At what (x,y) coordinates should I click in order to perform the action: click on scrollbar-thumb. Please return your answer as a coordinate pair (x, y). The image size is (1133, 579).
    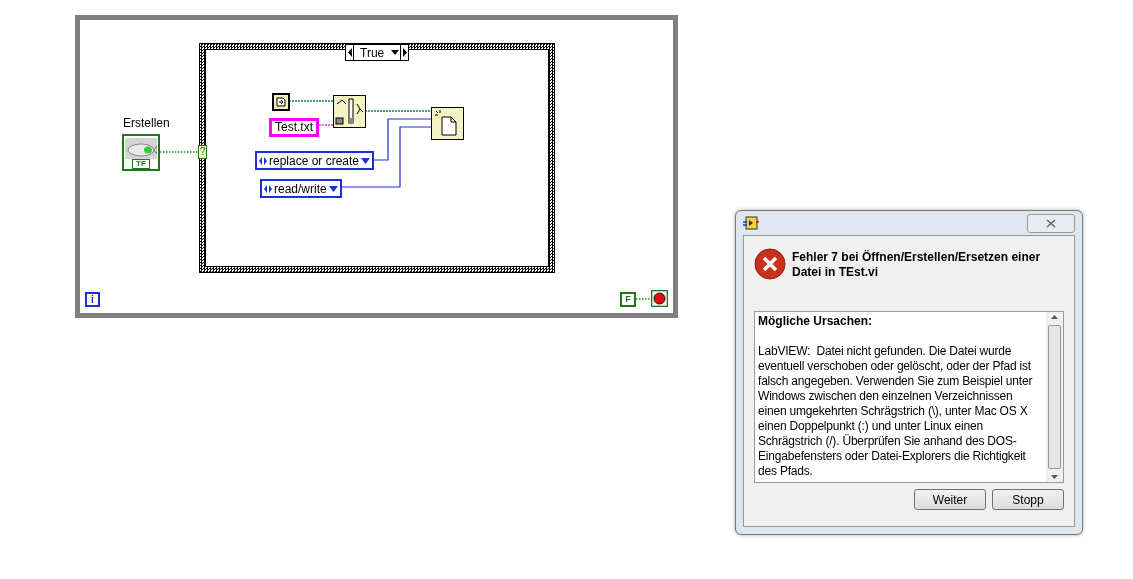
    Looking at the image, I should click on (1054, 397).